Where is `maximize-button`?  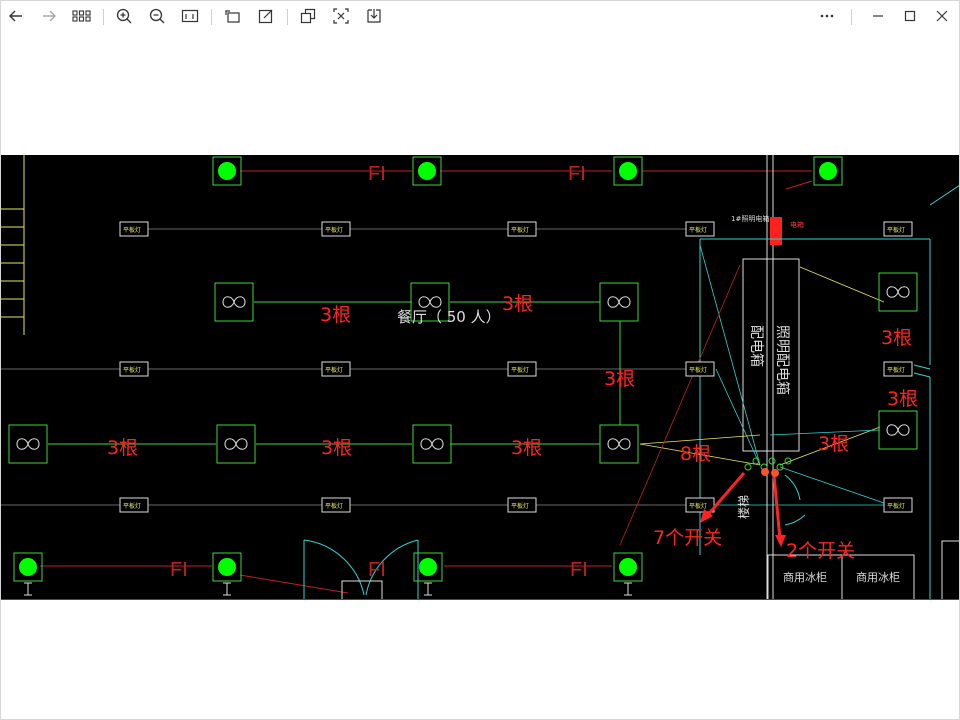
maximize-button is located at coordinates (910, 16).